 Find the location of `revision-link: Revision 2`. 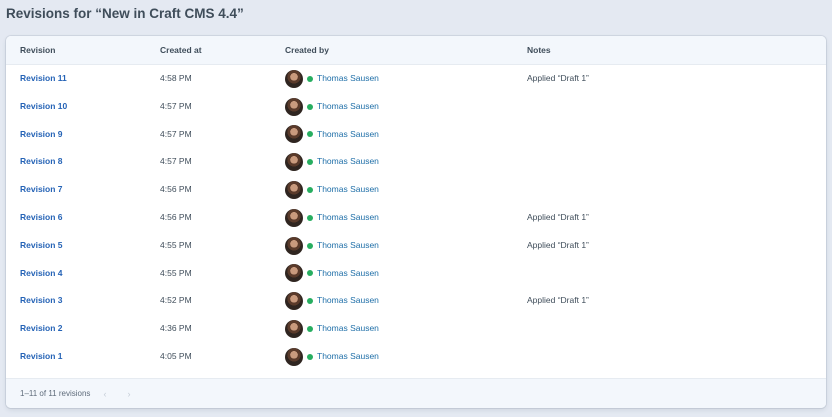

revision-link: Revision 2 is located at coordinates (41, 328).